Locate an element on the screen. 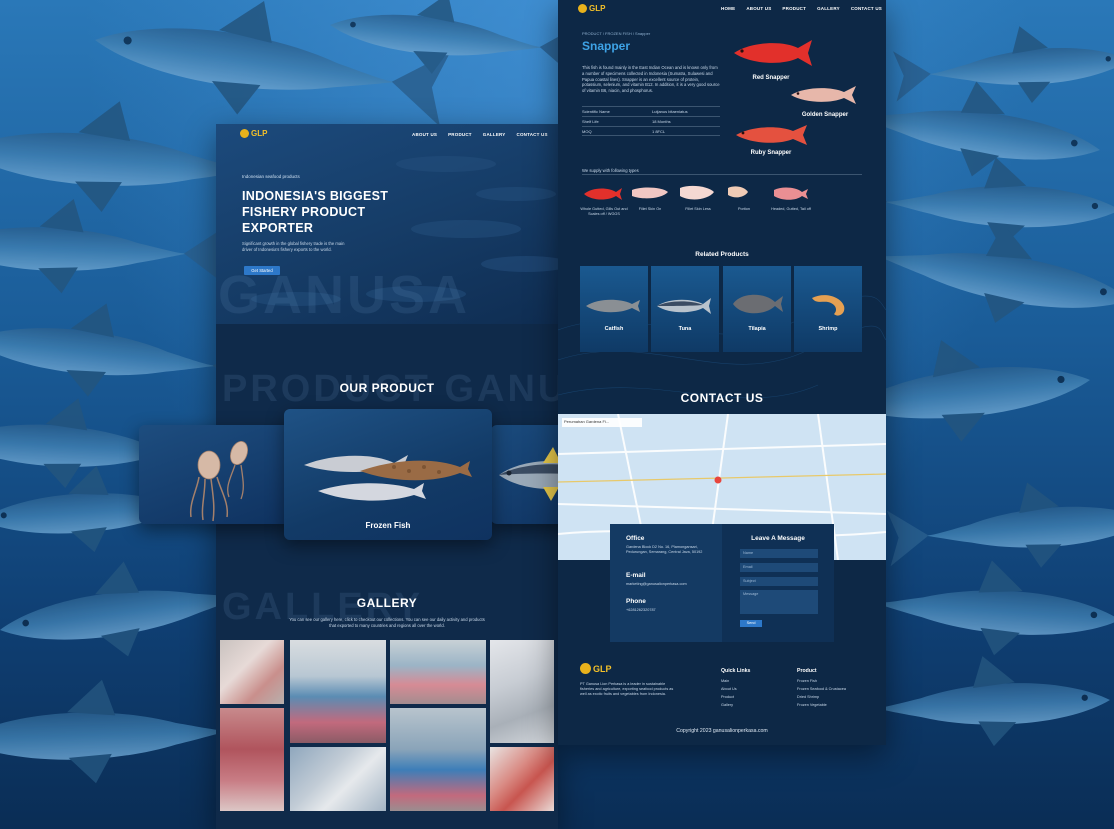 The height and width of the screenshot is (829, 1114). type-fillet-skin-on: Fillet Skin On is located at coordinates (650, 209).